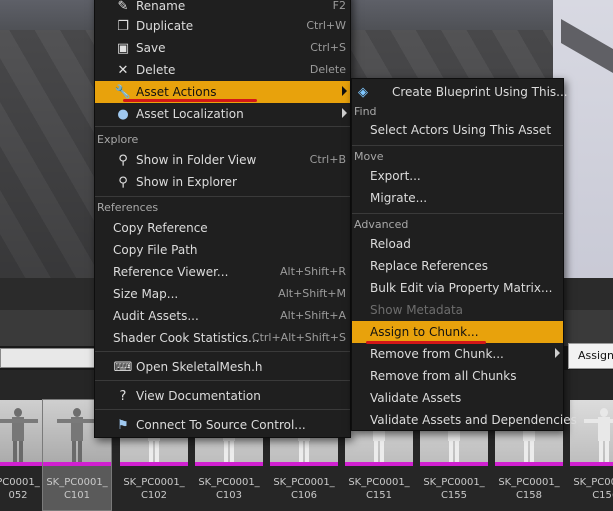  I want to click on blueprint-icon: ◈, so click(363, 92).